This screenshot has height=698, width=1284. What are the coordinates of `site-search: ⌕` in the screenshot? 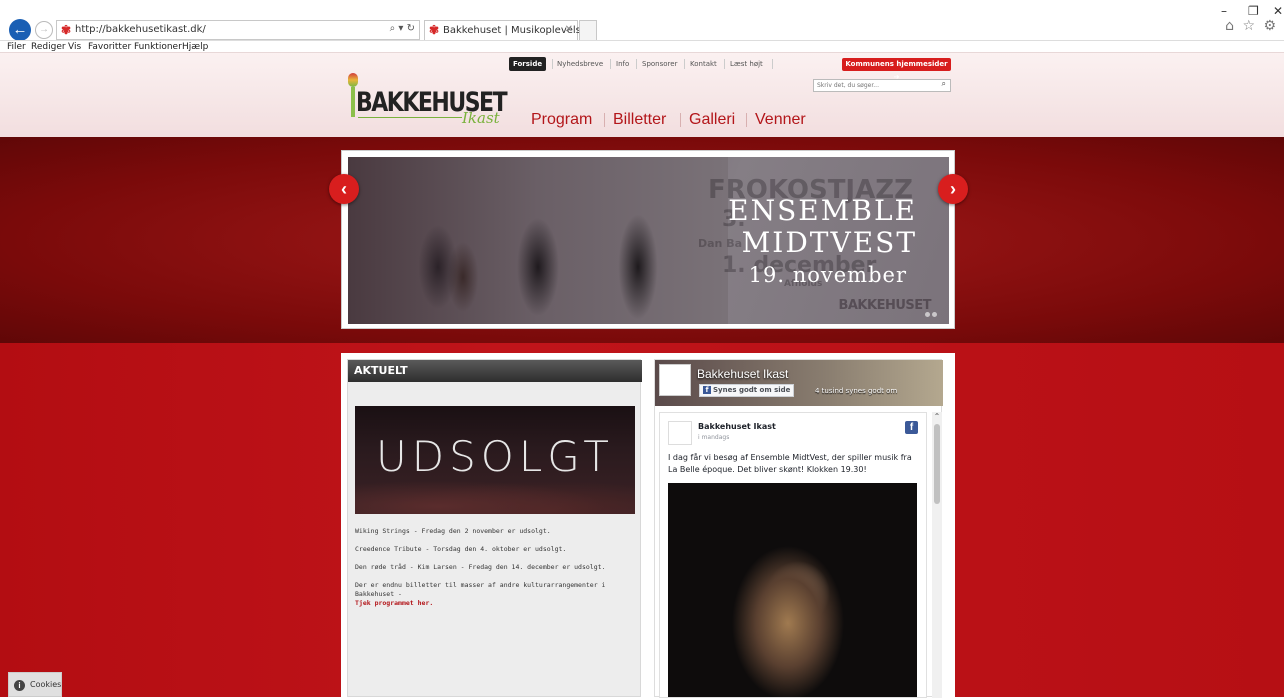 It's located at (882, 85).